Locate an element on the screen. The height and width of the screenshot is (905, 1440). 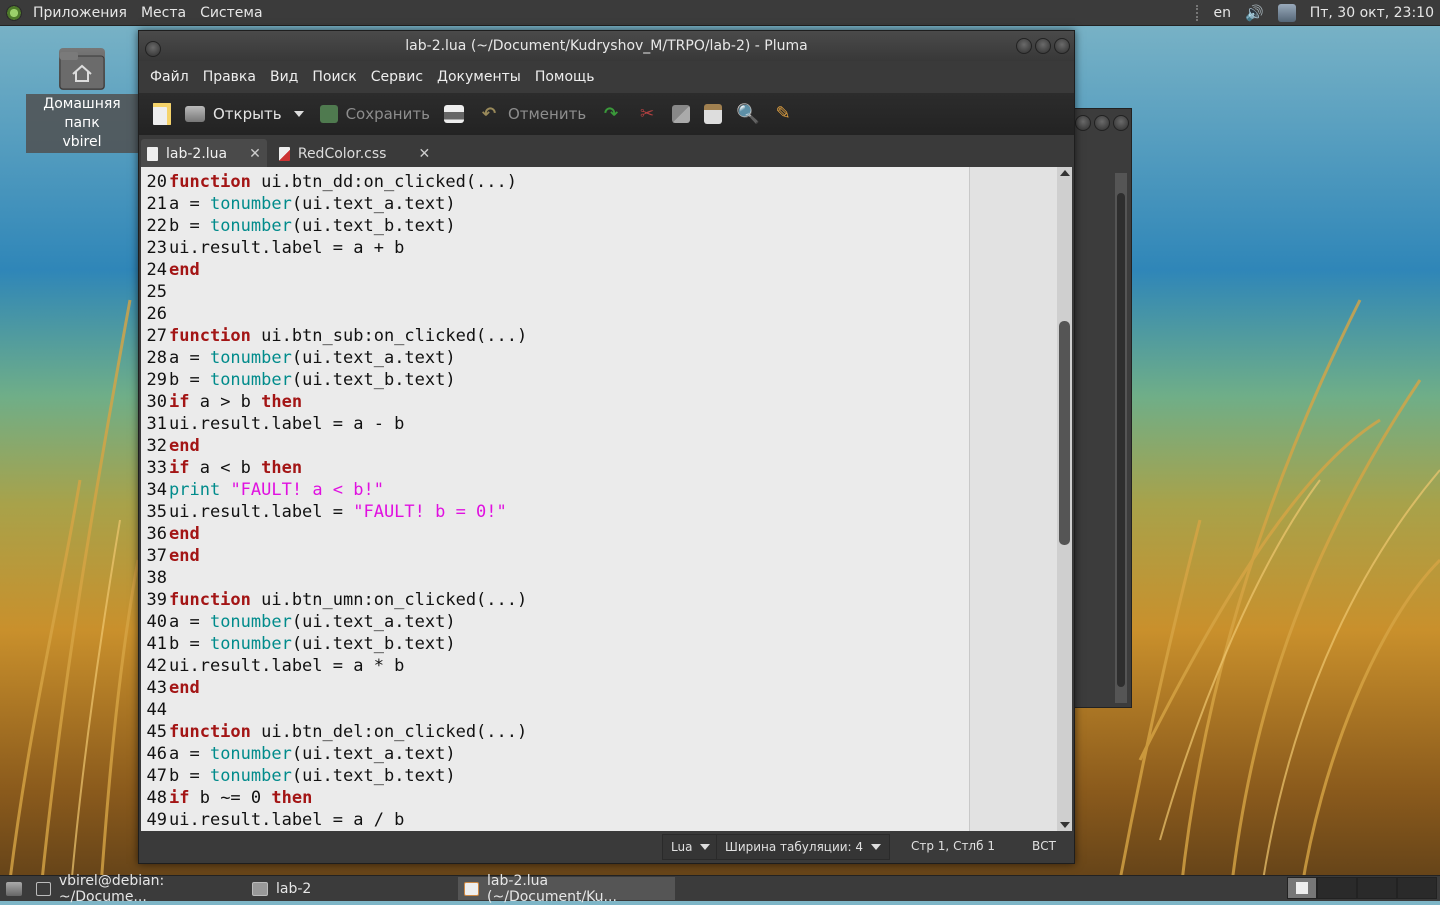
menu-system: Система is located at coordinates (231, 13).